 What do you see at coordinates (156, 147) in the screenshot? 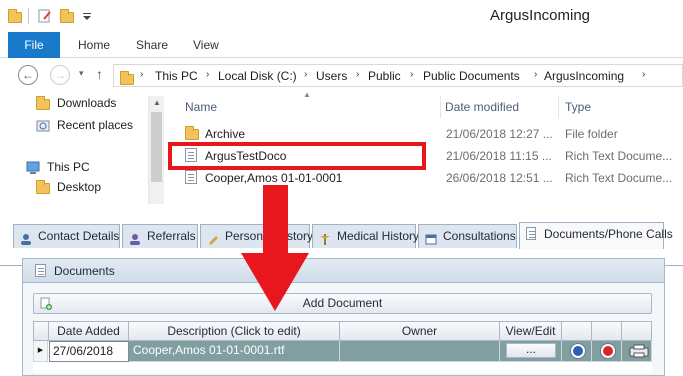
I see `scrollbar-thumb` at bounding box center [156, 147].